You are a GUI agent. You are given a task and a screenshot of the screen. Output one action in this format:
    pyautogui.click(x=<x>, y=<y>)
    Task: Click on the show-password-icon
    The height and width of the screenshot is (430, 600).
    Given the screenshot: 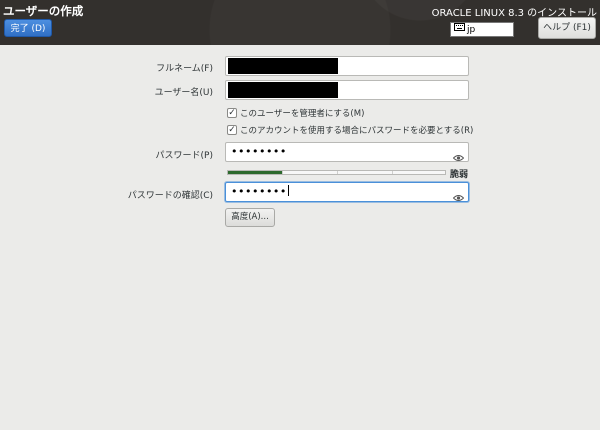 What is the action you would take?
    pyautogui.click(x=458, y=156)
    